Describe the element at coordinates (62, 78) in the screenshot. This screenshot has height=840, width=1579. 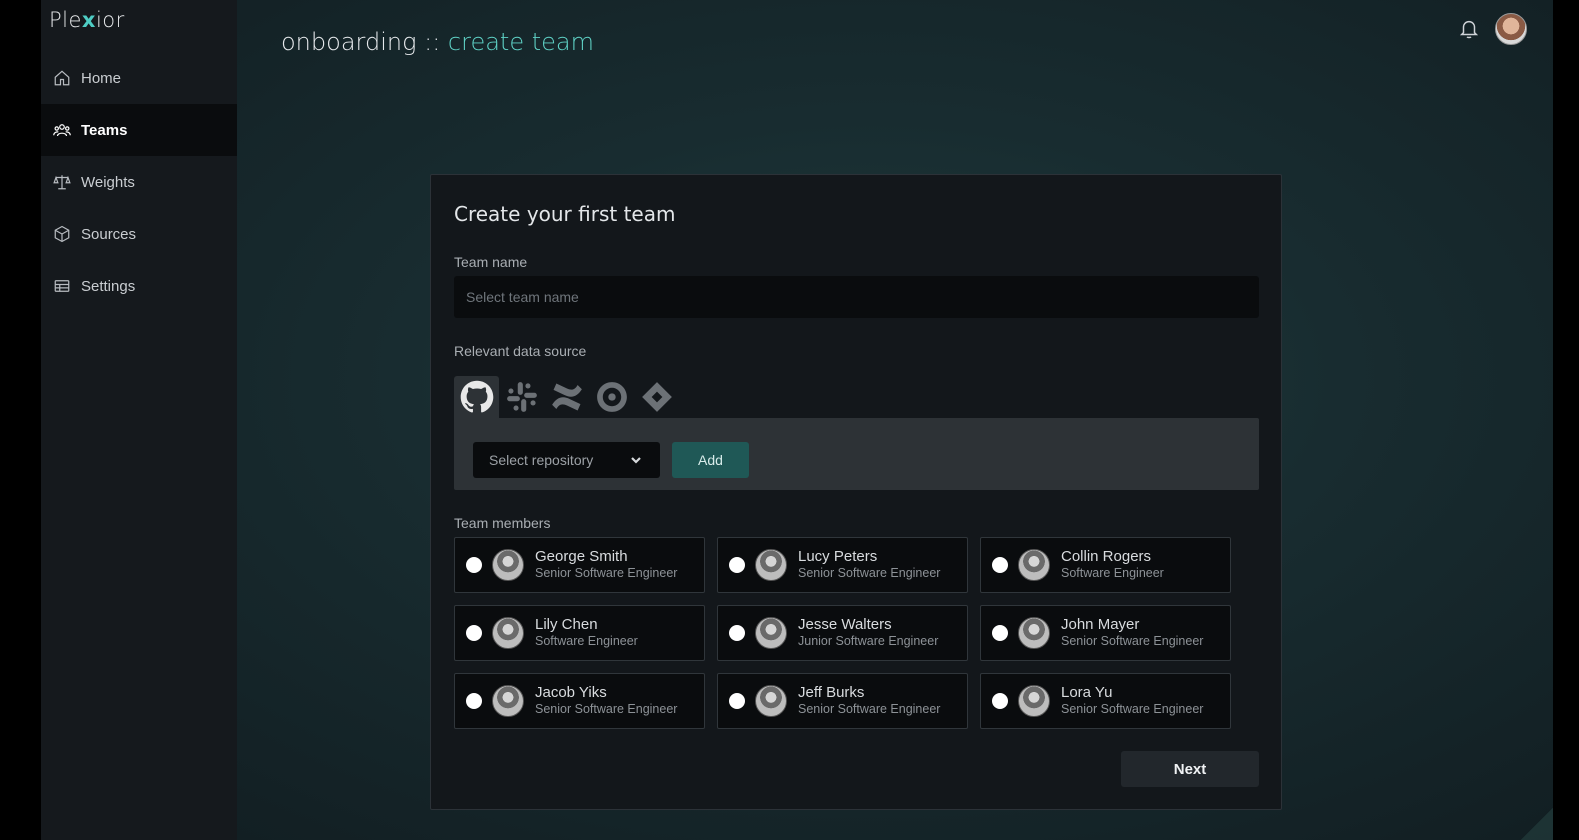
I see `home-icon` at that location.